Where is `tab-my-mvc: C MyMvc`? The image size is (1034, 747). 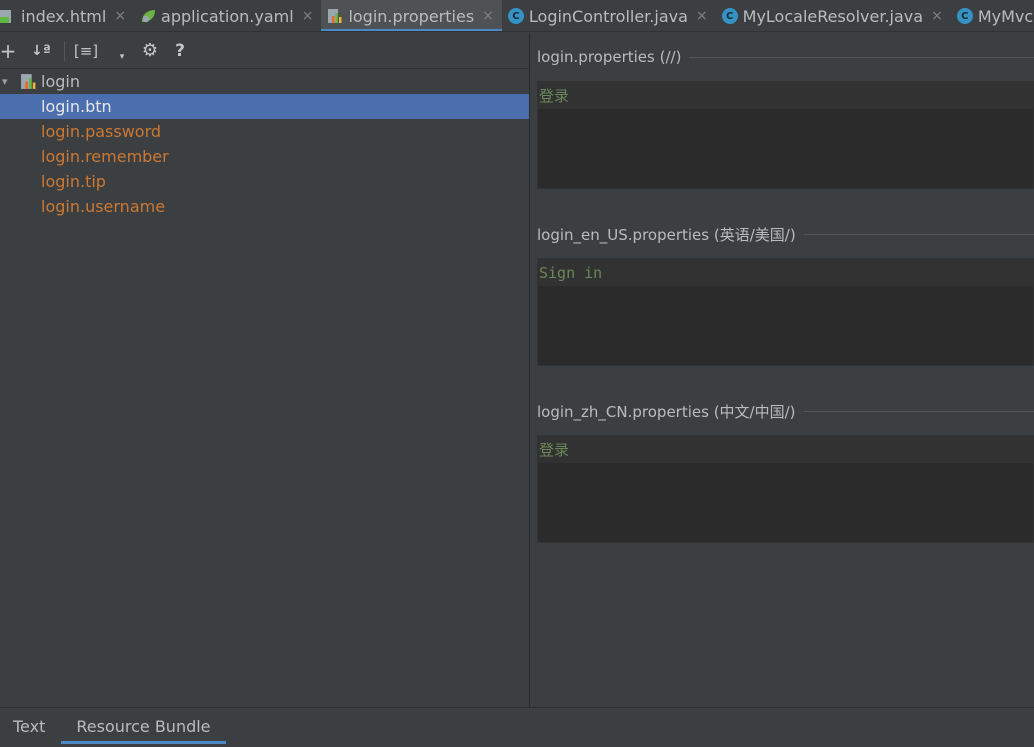
tab-my-mvc: C MyMvc is located at coordinates (992, 15).